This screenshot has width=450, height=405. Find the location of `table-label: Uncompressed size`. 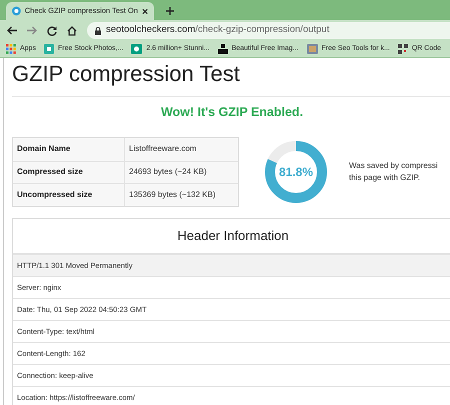

table-label: Uncompressed size is located at coordinates (69, 195).